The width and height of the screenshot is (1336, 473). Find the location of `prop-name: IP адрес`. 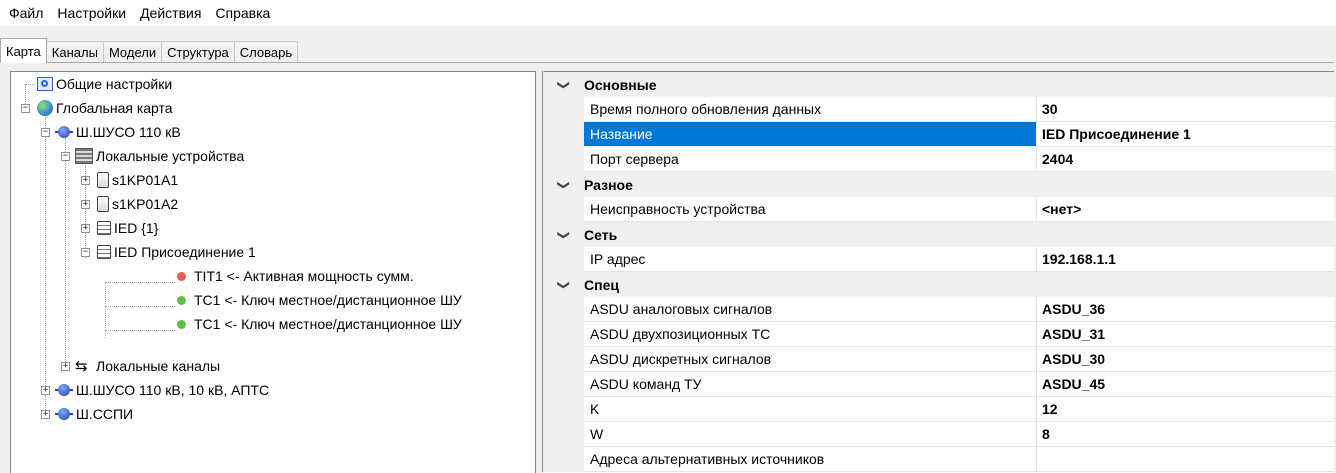

prop-name: IP адрес is located at coordinates (810, 259).